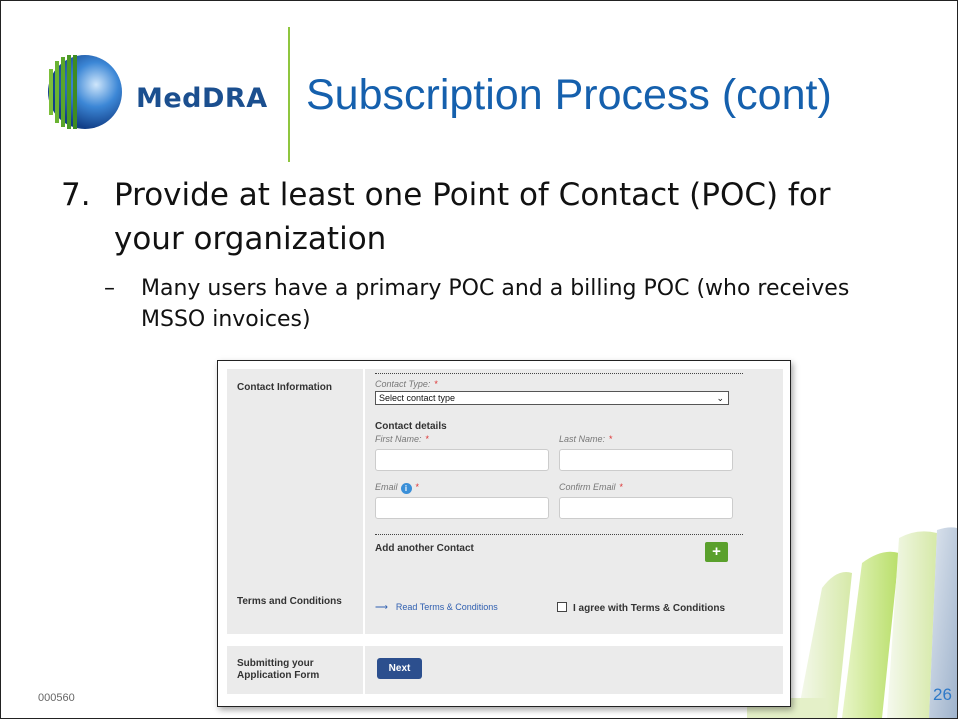 The width and height of the screenshot is (960, 721). What do you see at coordinates (591, 487) in the screenshot?
I see `confirm-email-label: Confirm Email *` at bounding box center [591, 487].